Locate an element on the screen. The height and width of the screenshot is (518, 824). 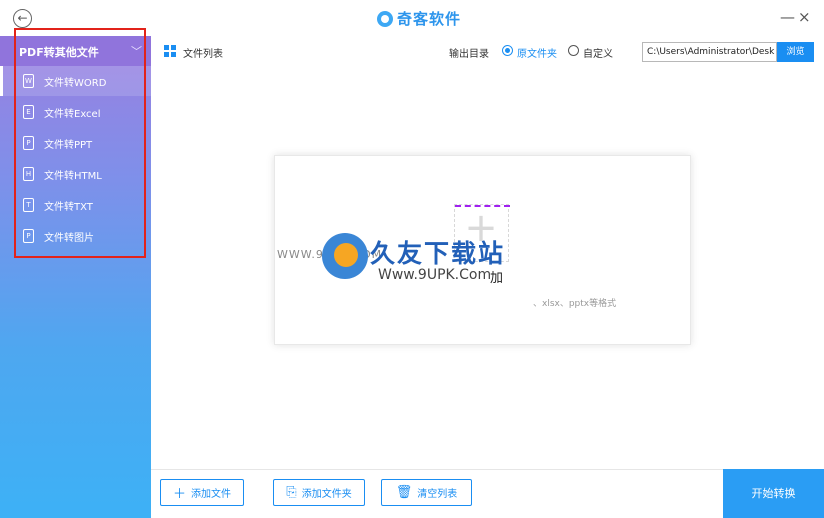
radio-custom-label: 自定义 is located at coordinates (598, 52).